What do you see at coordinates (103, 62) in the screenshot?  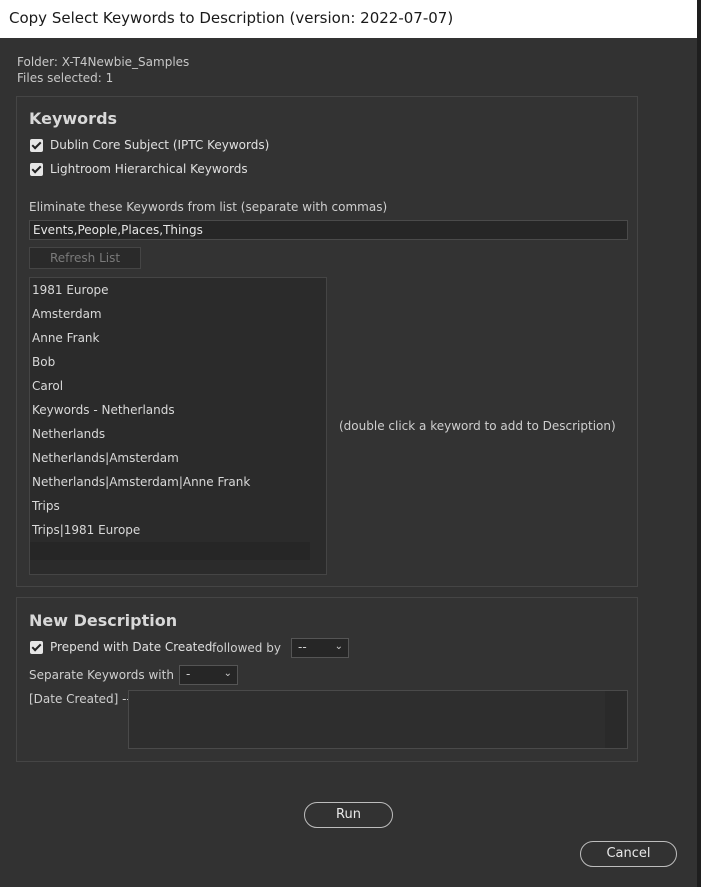 I see `folder-label: Folder: X-T4Newbie_Samples` at bounding box center [103, 62].